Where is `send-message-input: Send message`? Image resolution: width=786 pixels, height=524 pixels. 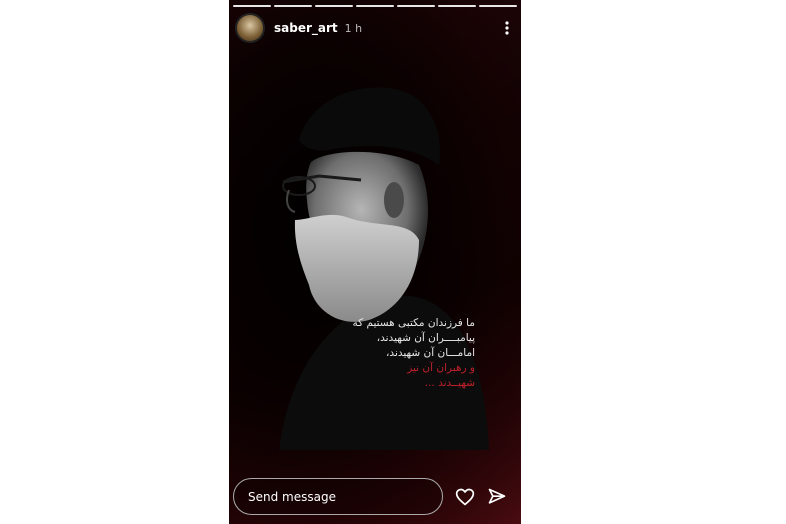
send-message-input: Send message is located at coordinates (338, 496).